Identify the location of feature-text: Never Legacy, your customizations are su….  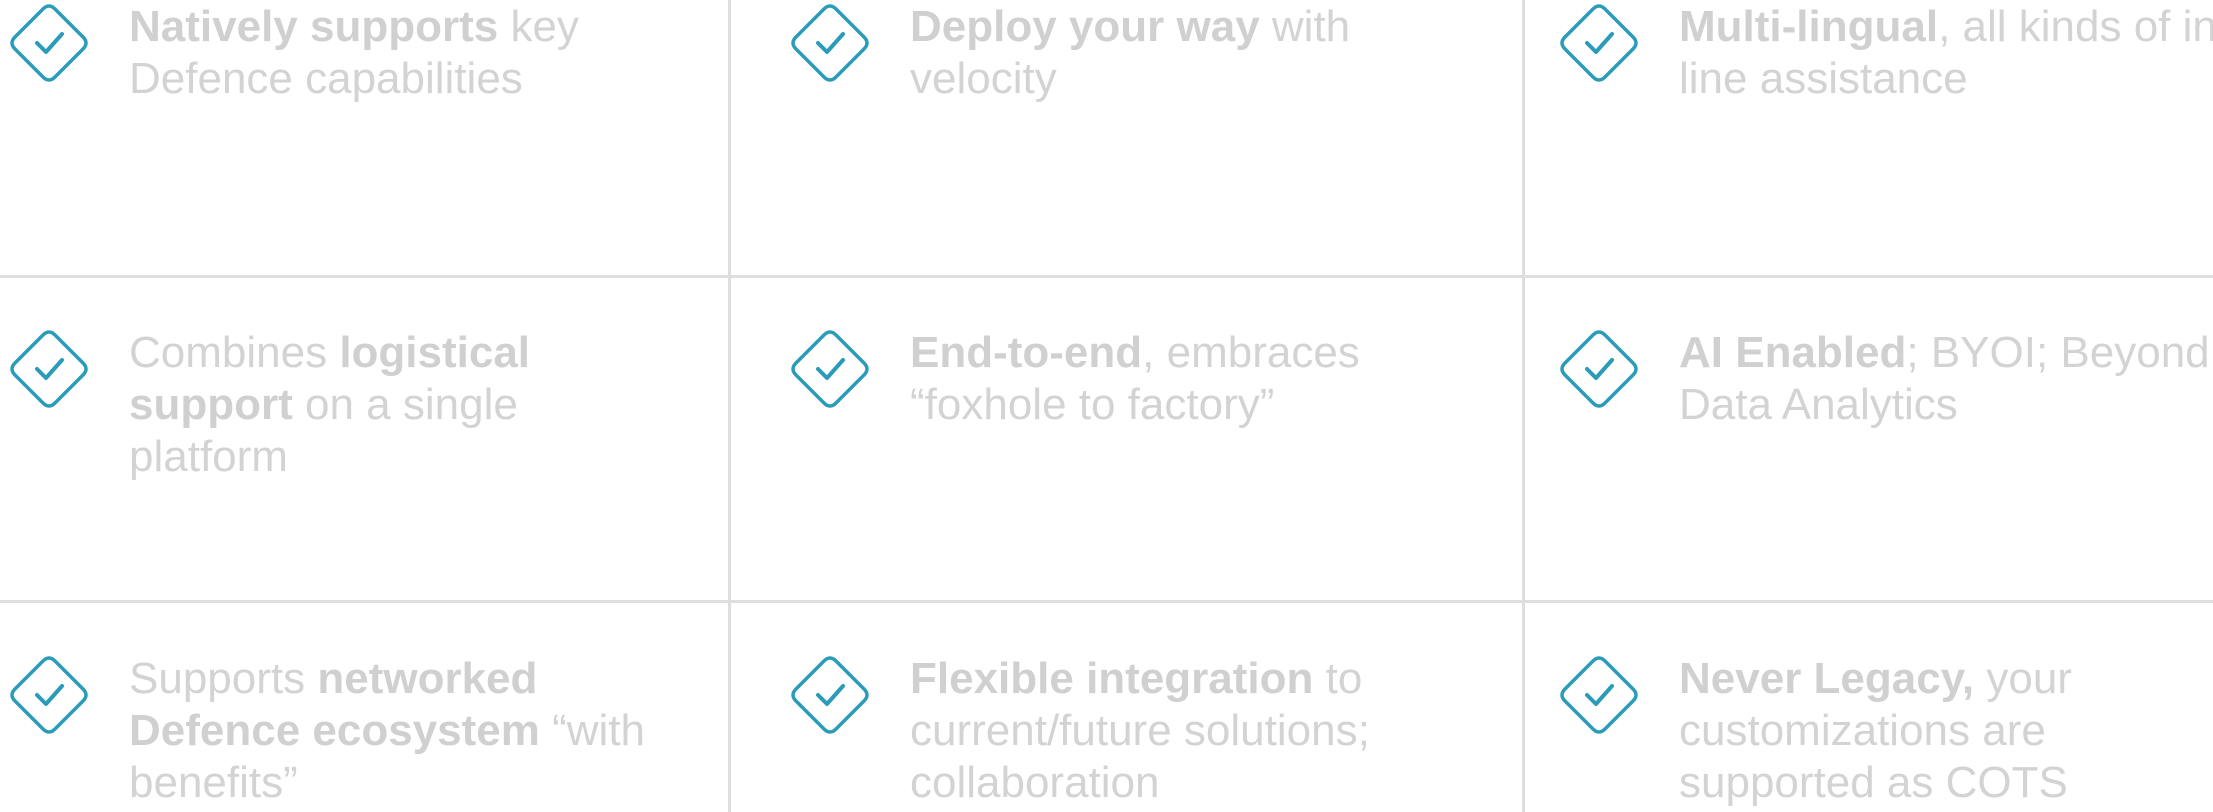
(1875, 730).